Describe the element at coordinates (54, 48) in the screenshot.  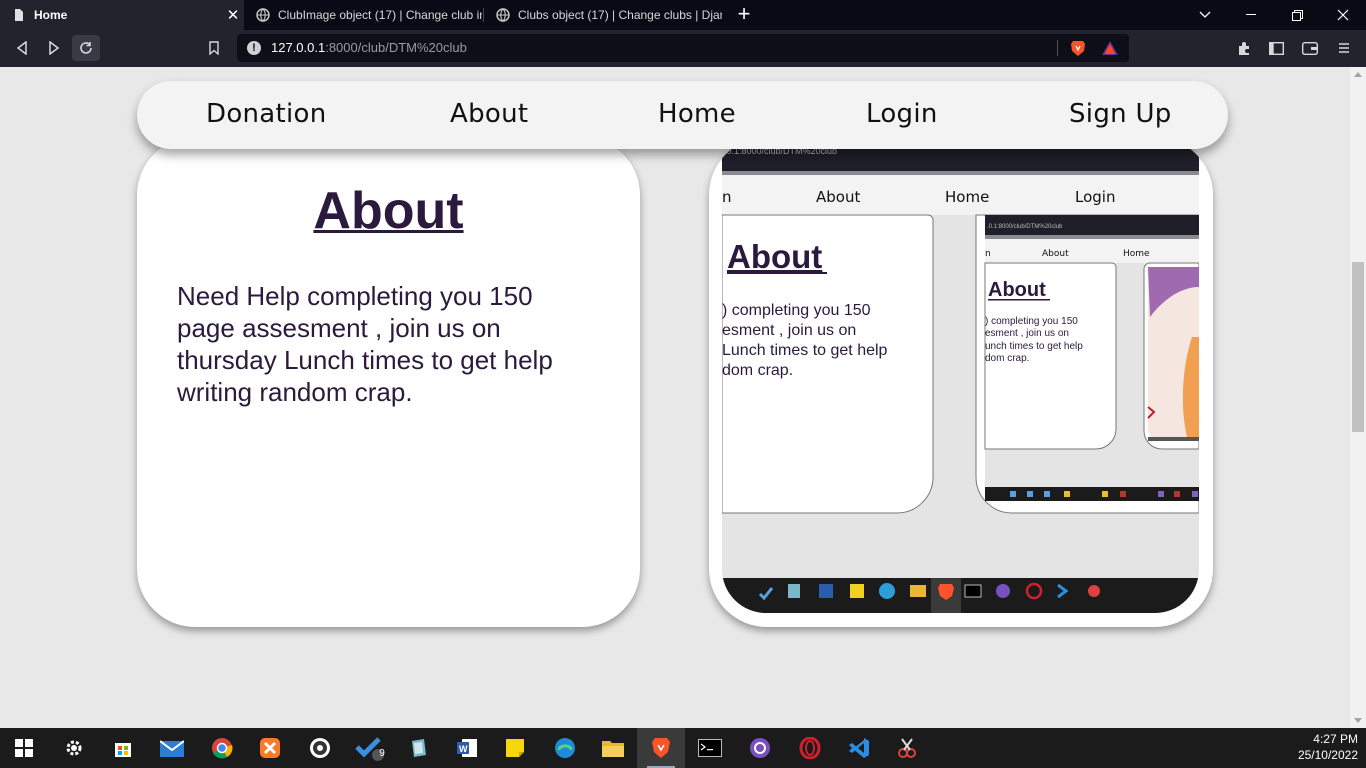
I see `forward-icon` at that location.